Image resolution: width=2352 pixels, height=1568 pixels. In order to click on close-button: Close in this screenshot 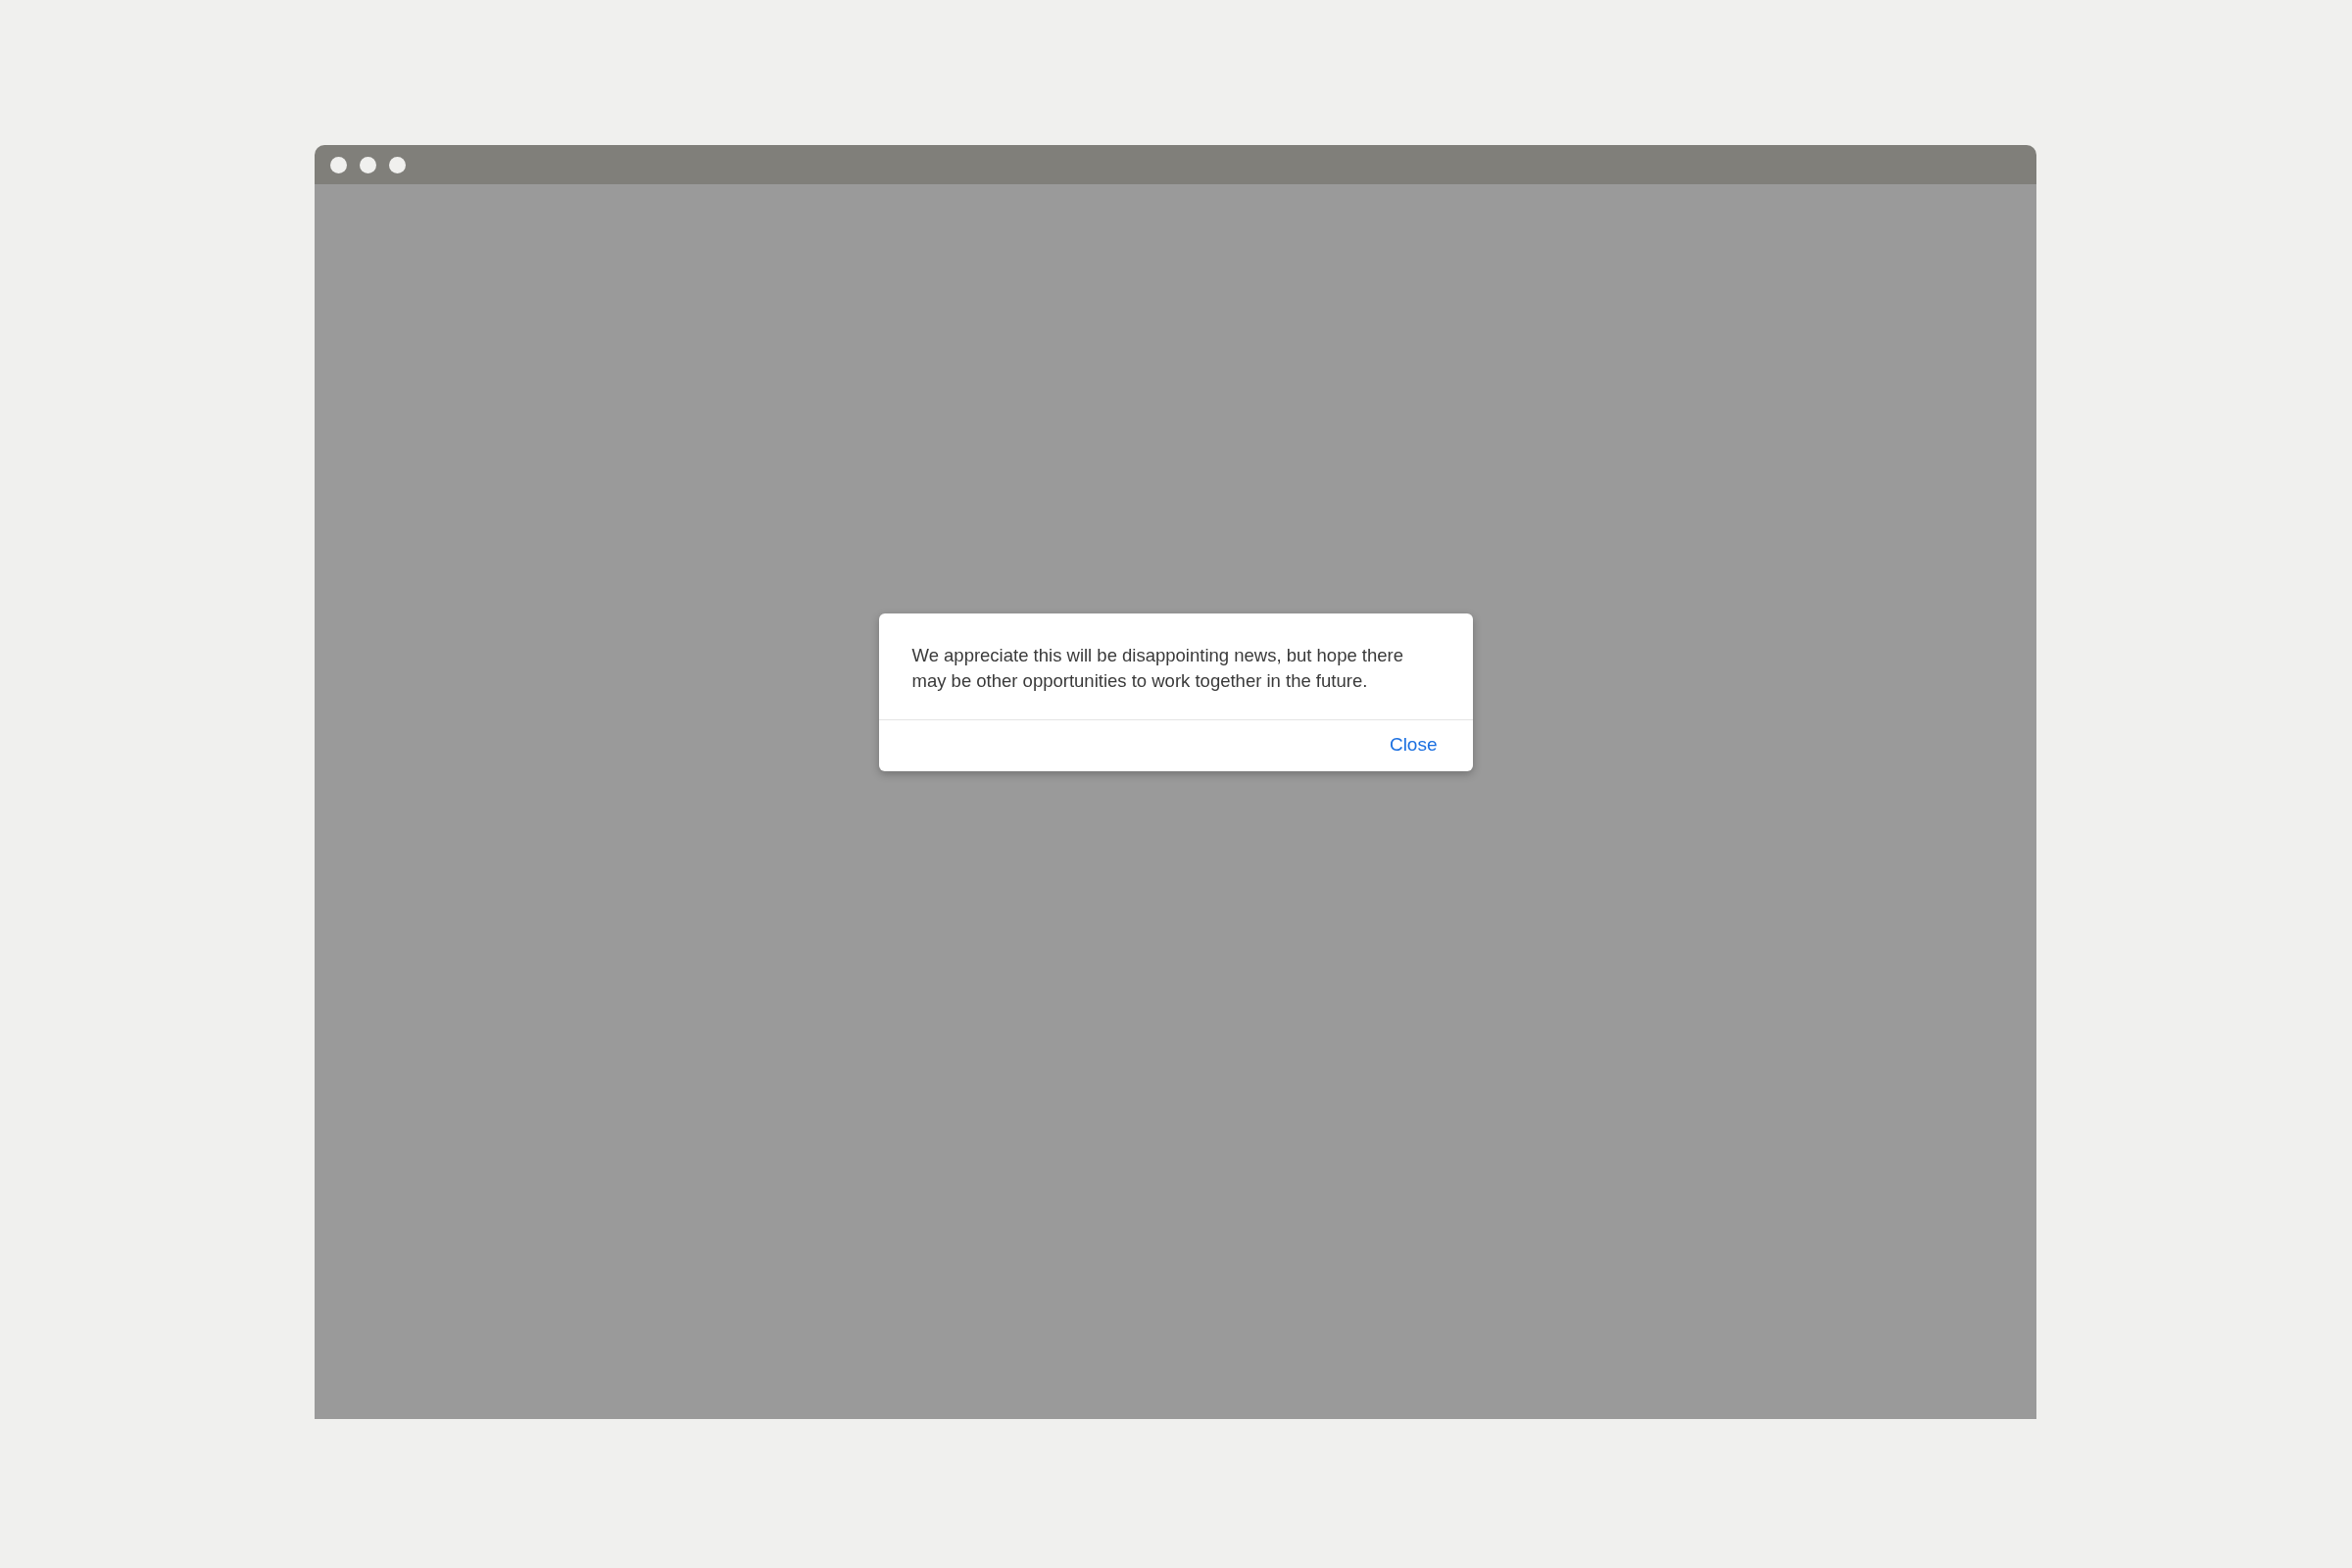, I will do `click(1413, 745)`.